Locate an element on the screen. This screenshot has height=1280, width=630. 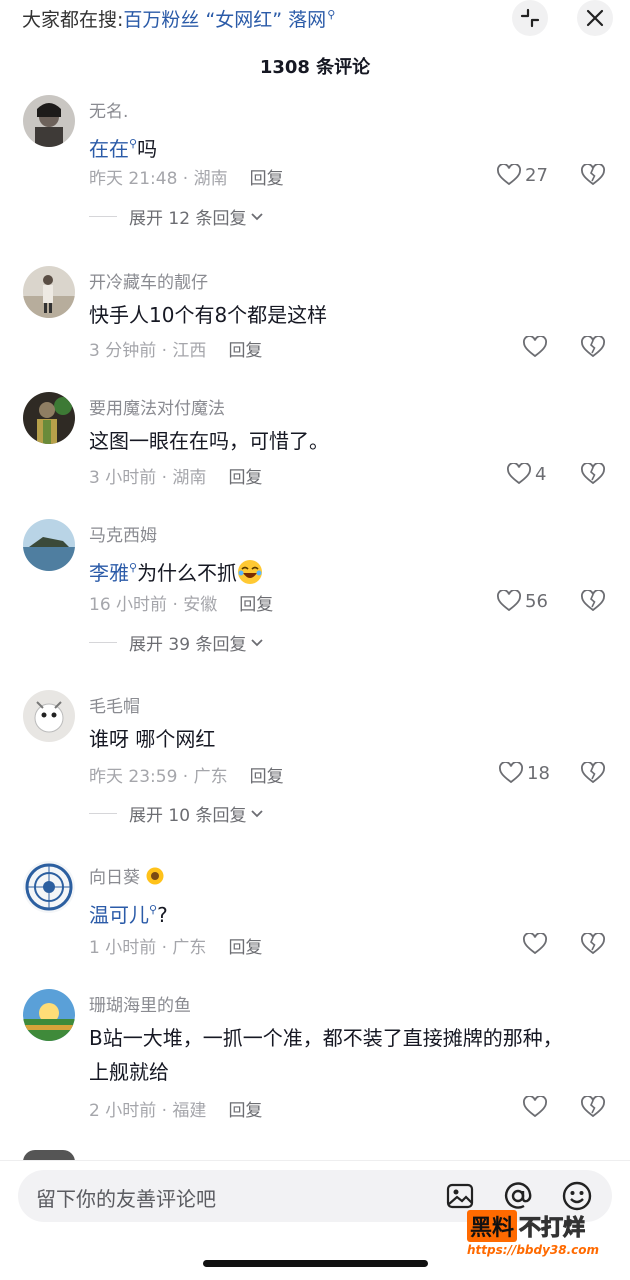
at-icon is located at coordinates (518, 1196).